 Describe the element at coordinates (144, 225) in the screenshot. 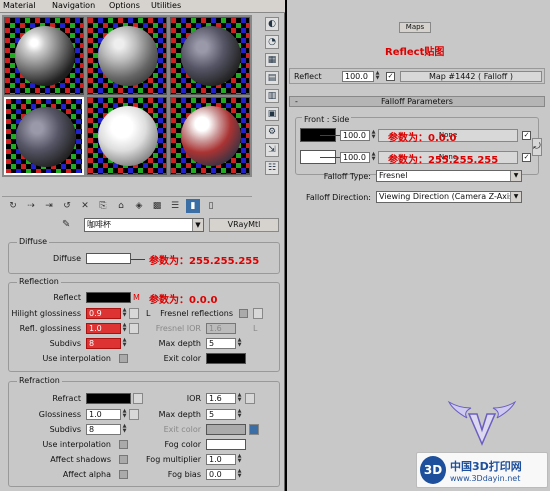

I see `material-name-field: 咖啡杯 ▼` at that location.